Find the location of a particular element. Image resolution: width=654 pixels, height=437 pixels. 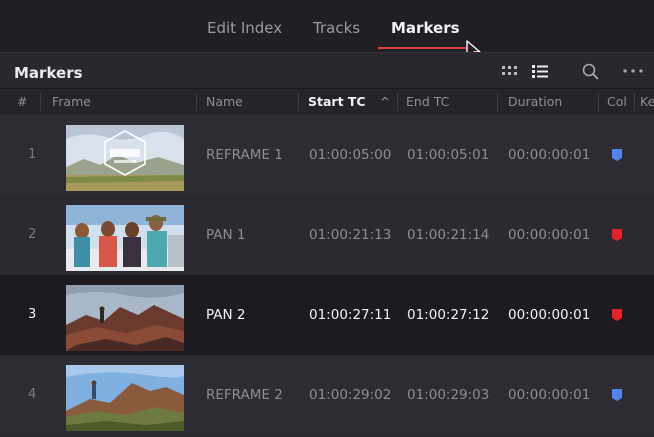

column-start-tc: Start TC is located at coordinates (337, 102).